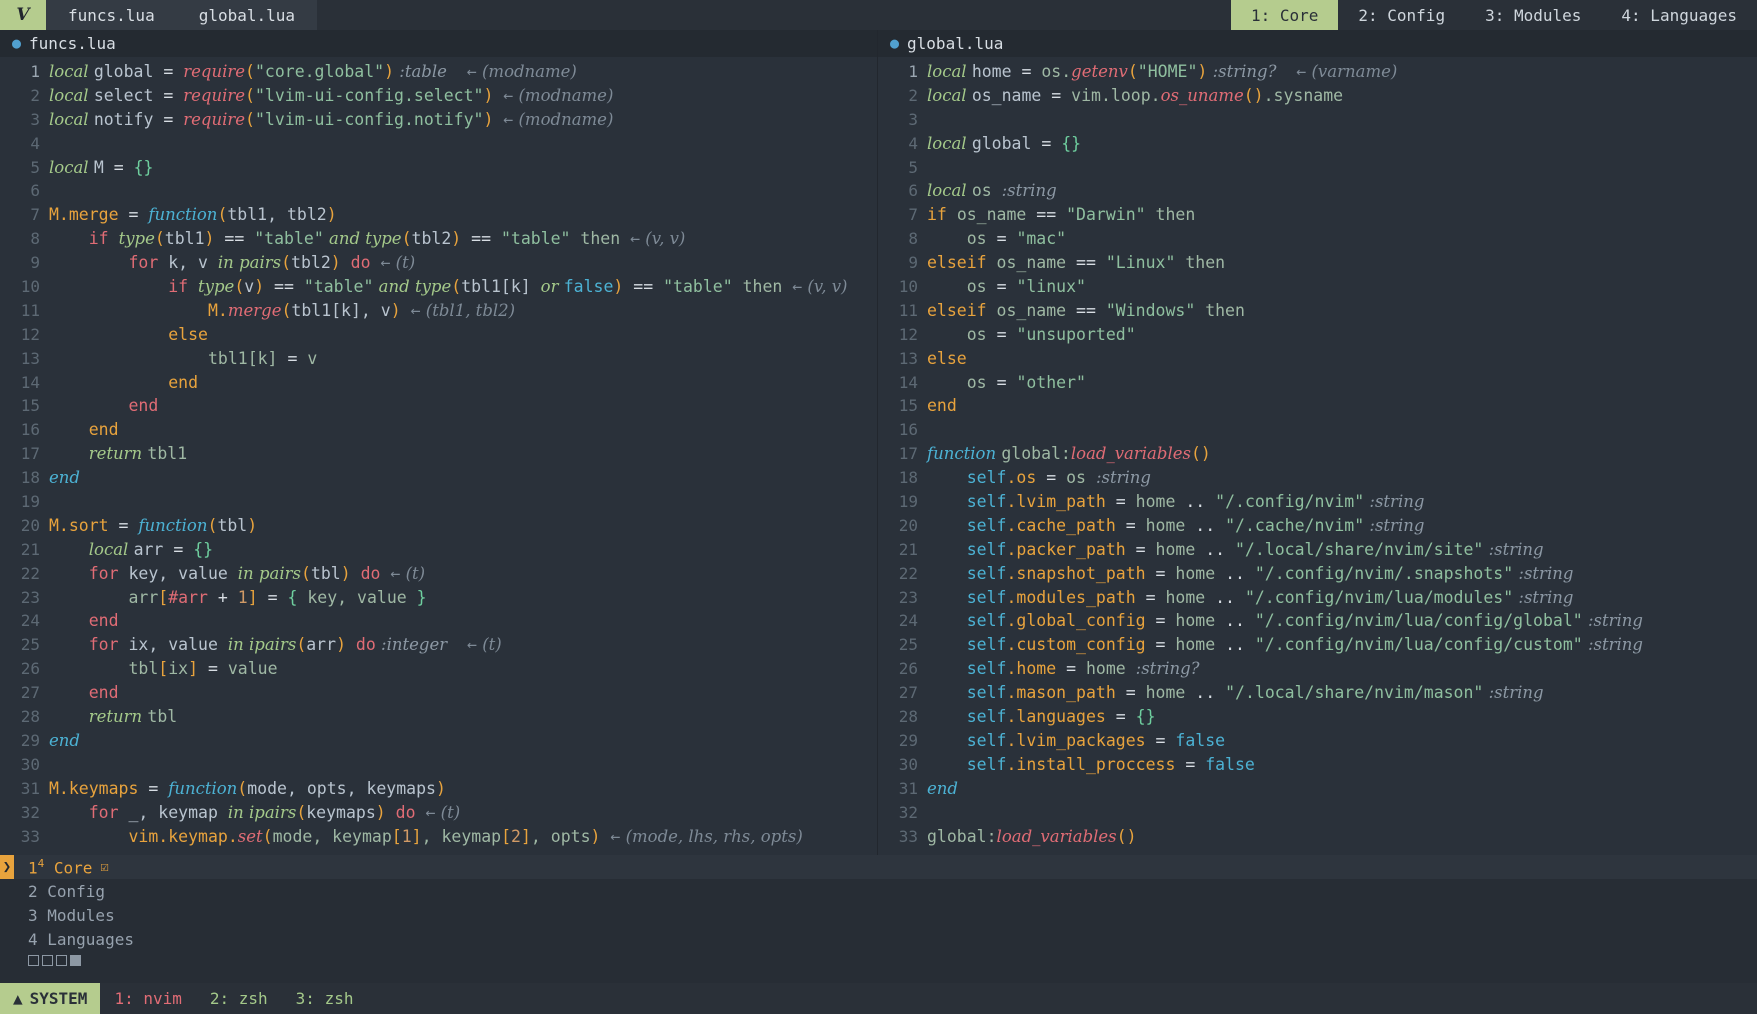  What do you see at coordinates (438, 717) in the screenshot?
I see `code-line: 28 return tbl` at bounding box center [438, 717].